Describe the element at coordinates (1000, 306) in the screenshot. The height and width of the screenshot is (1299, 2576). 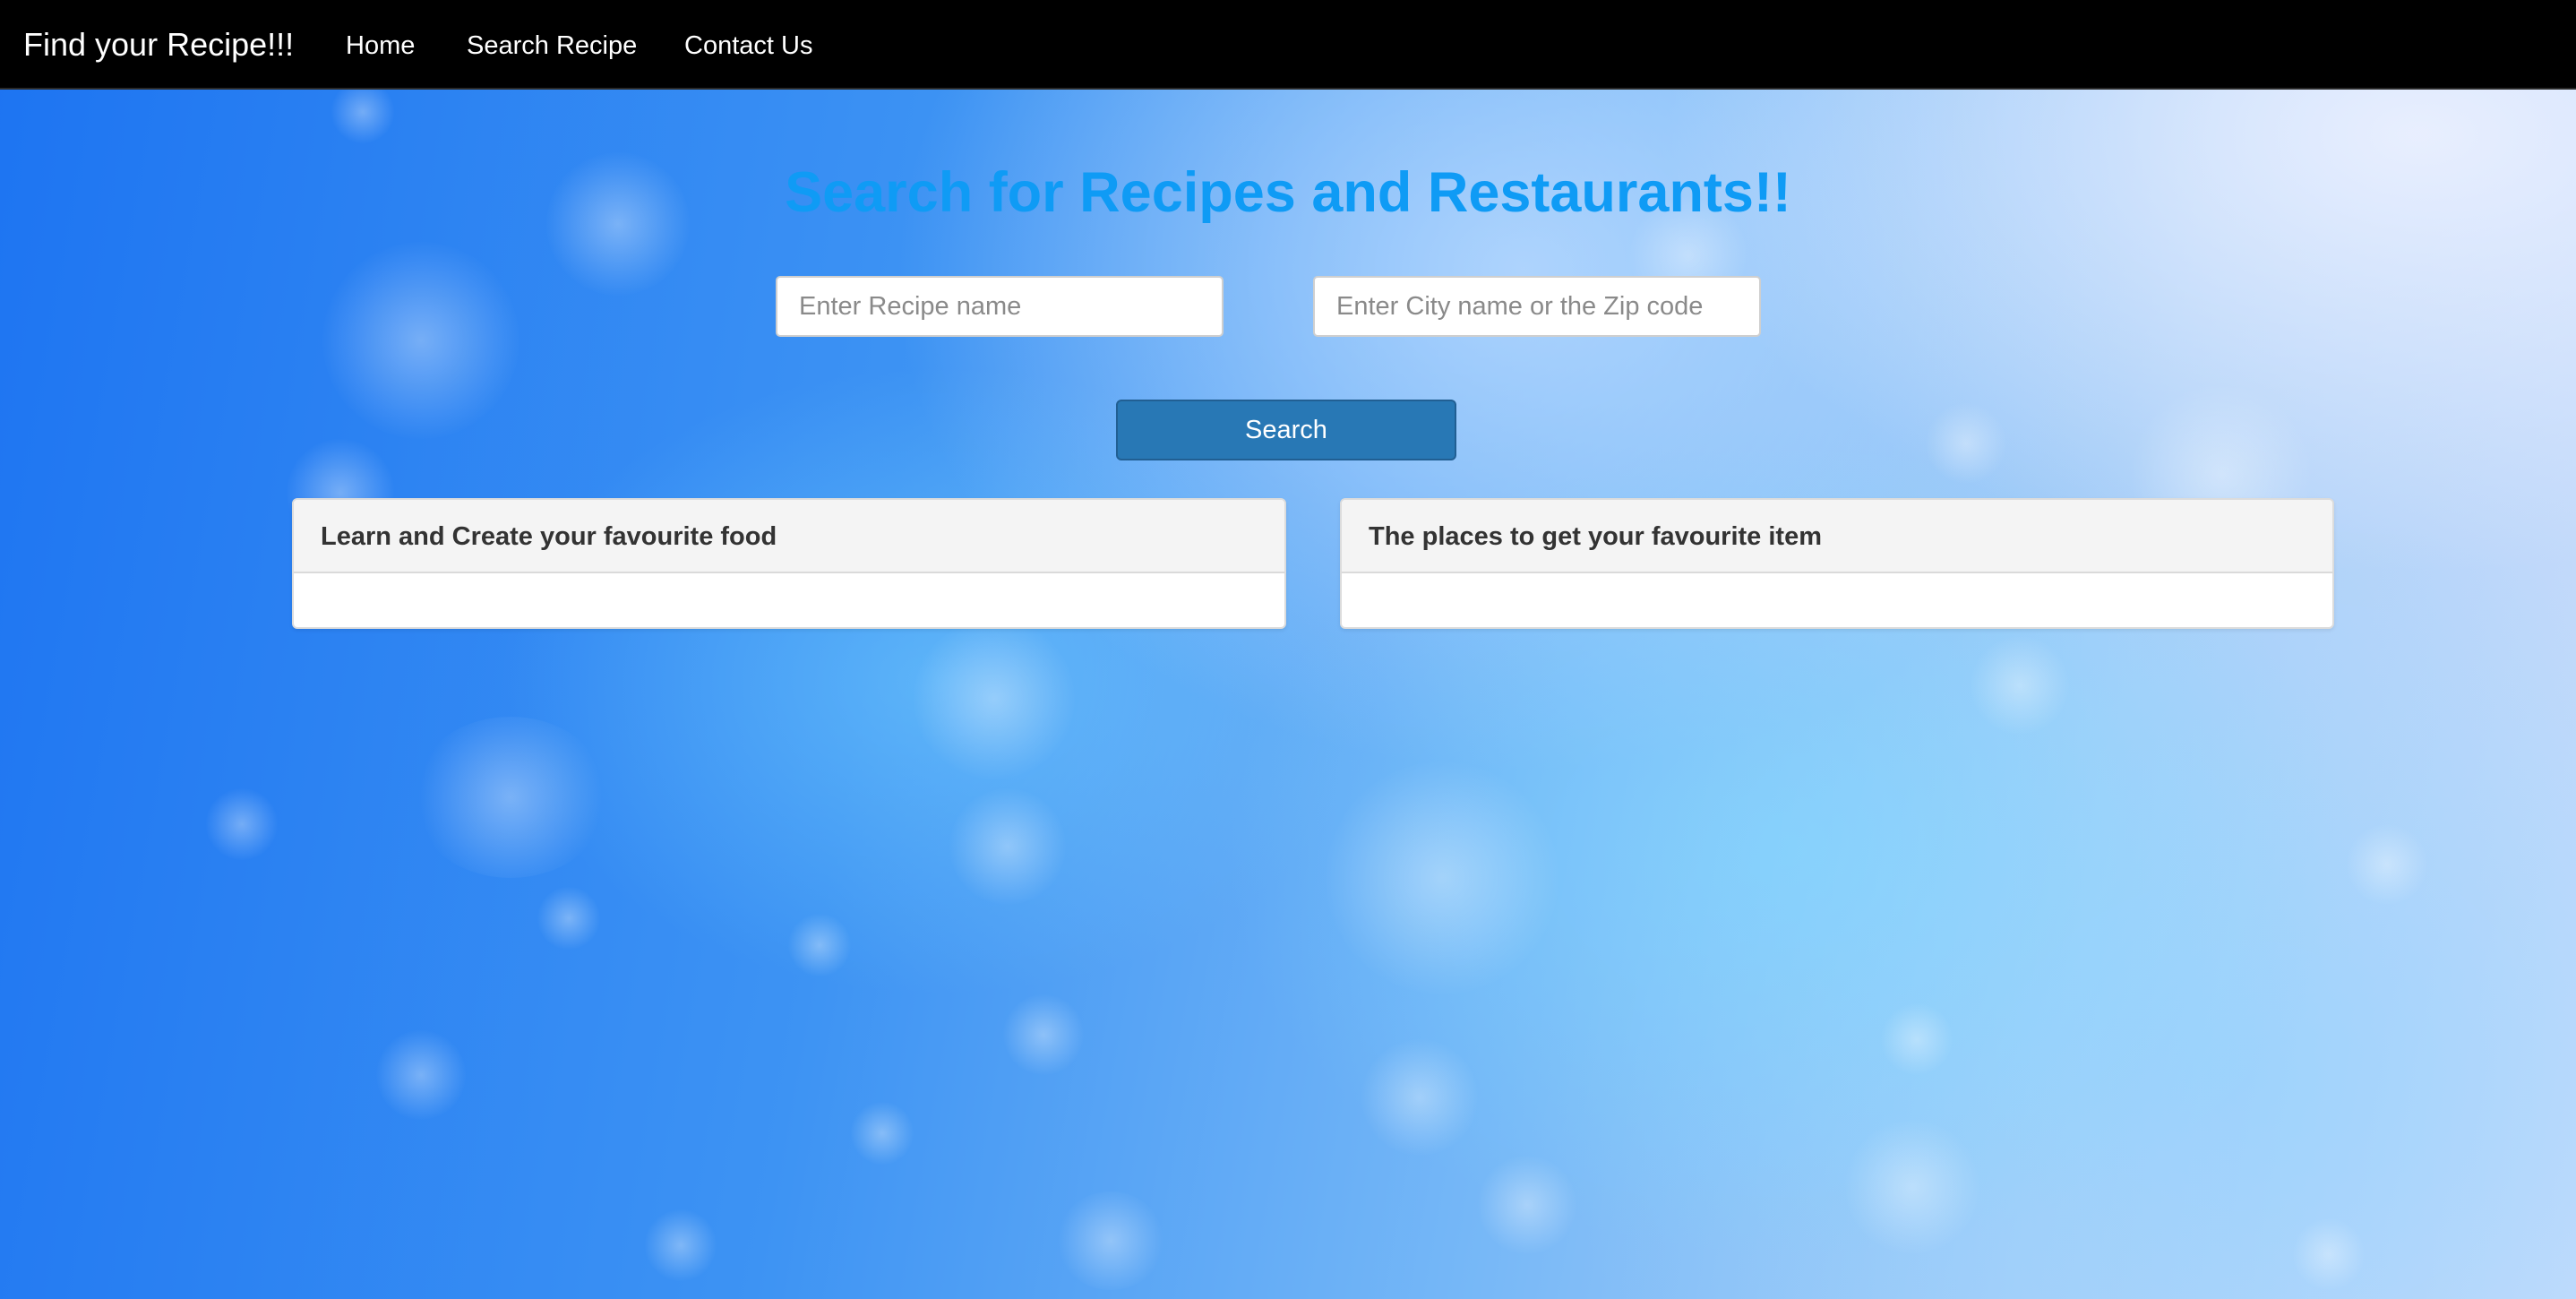
I see `recipe-name-input` at that location.